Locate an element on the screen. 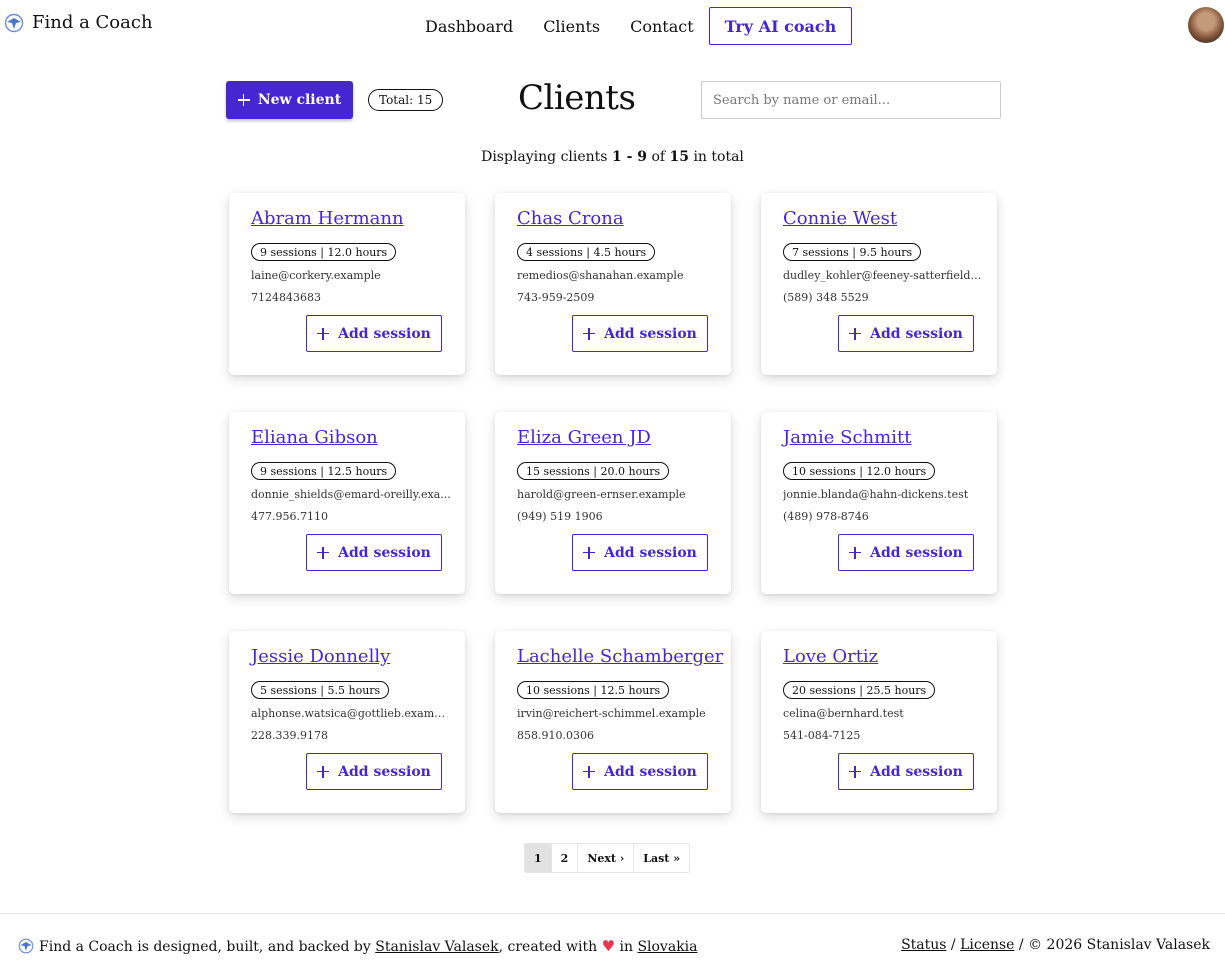 Image resolution: width=1225 pixels, height=972 pixels. footer-text-2: , created with is located at coordinates (550, 947).